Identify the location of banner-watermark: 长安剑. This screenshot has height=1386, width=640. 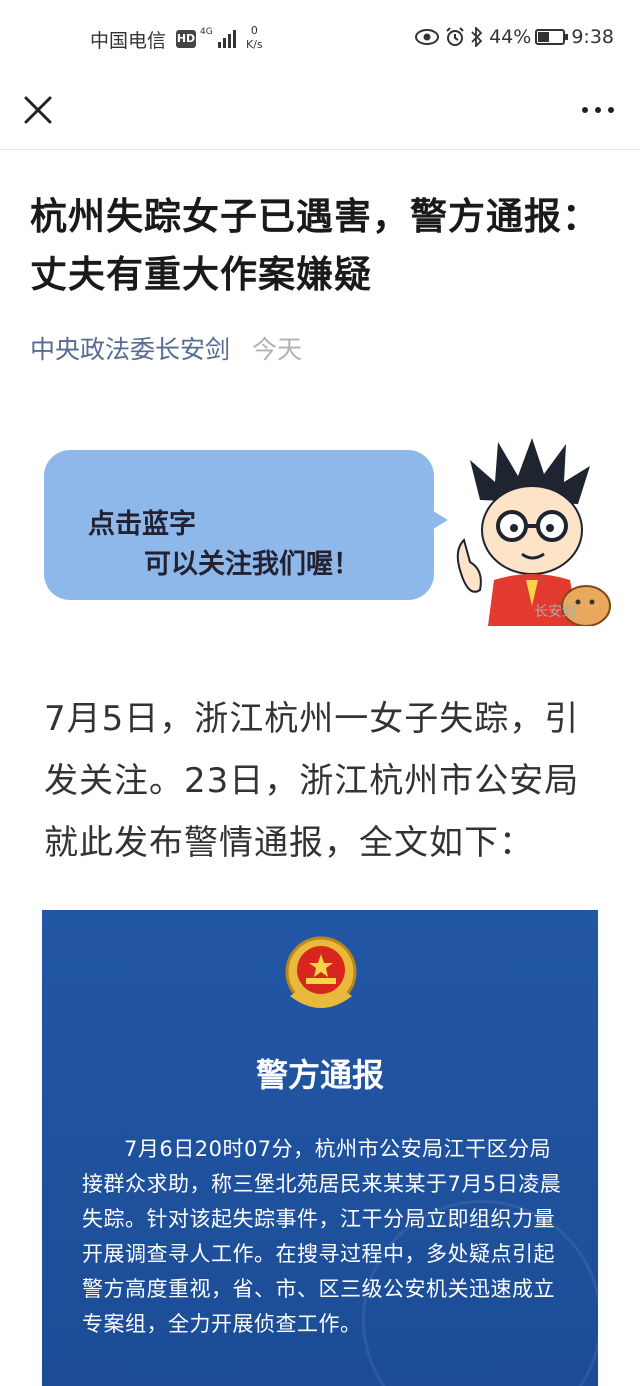
(555, 612).